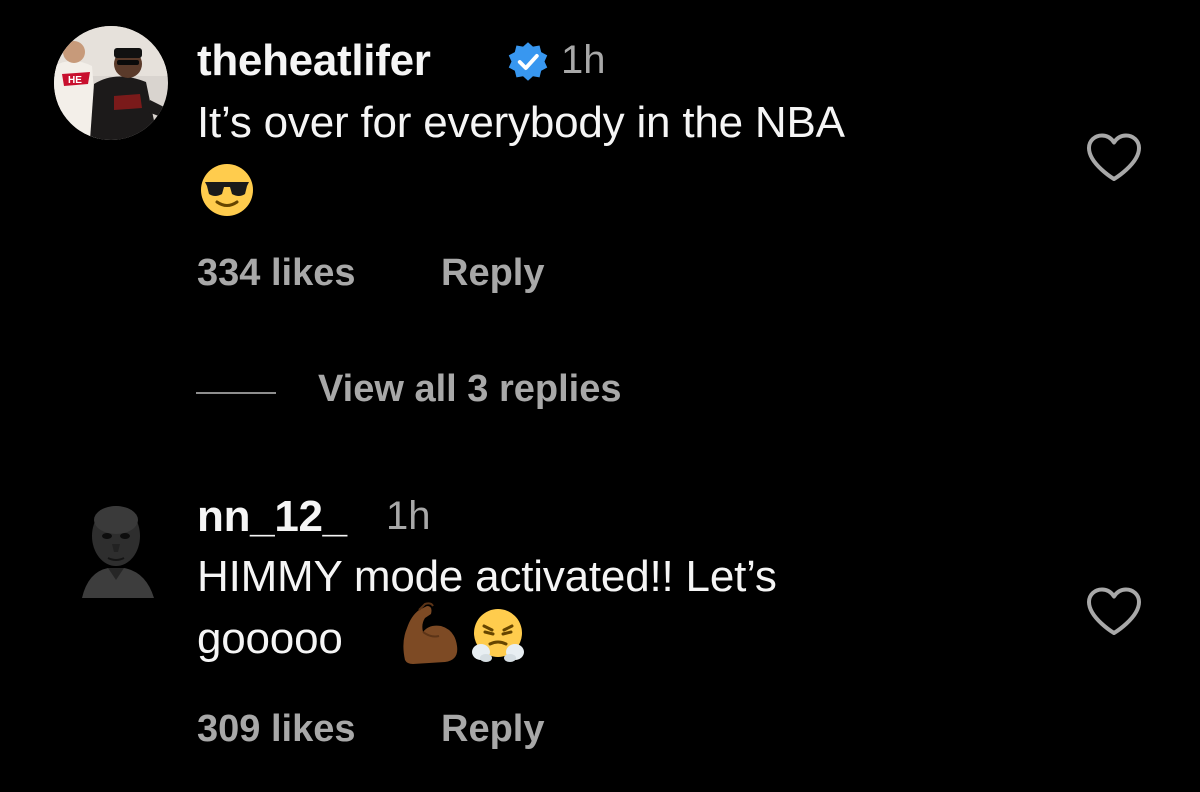 Image resolution: width=1200 pixels, height=792 pixels. I want to click on avatar: HE, so click(111, 83).